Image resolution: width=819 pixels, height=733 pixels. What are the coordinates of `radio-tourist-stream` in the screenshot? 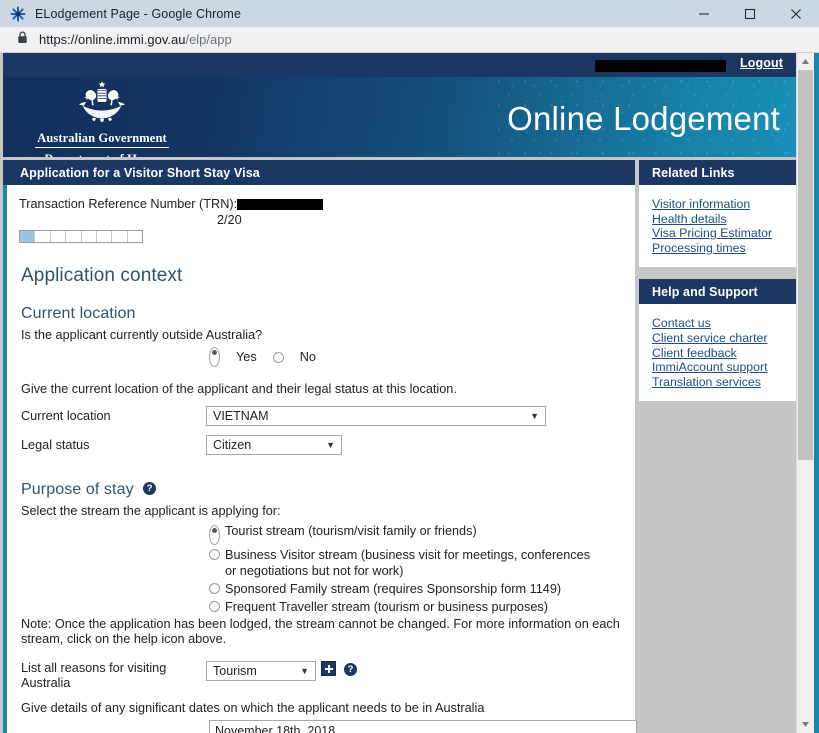 It's located at (214, 535).